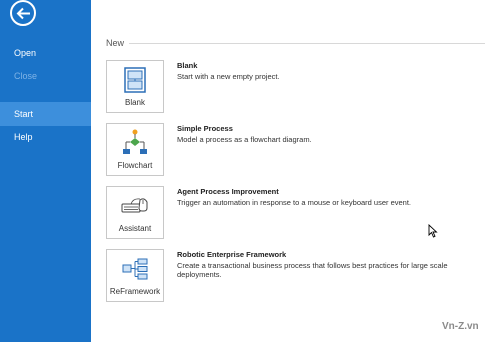 The height and width of the screenshot is (342, 500). What do you see at coordinates (45, 53) in the screenshot?
I see `sidebar-item-open: Open` at bounding box center [45, 53].